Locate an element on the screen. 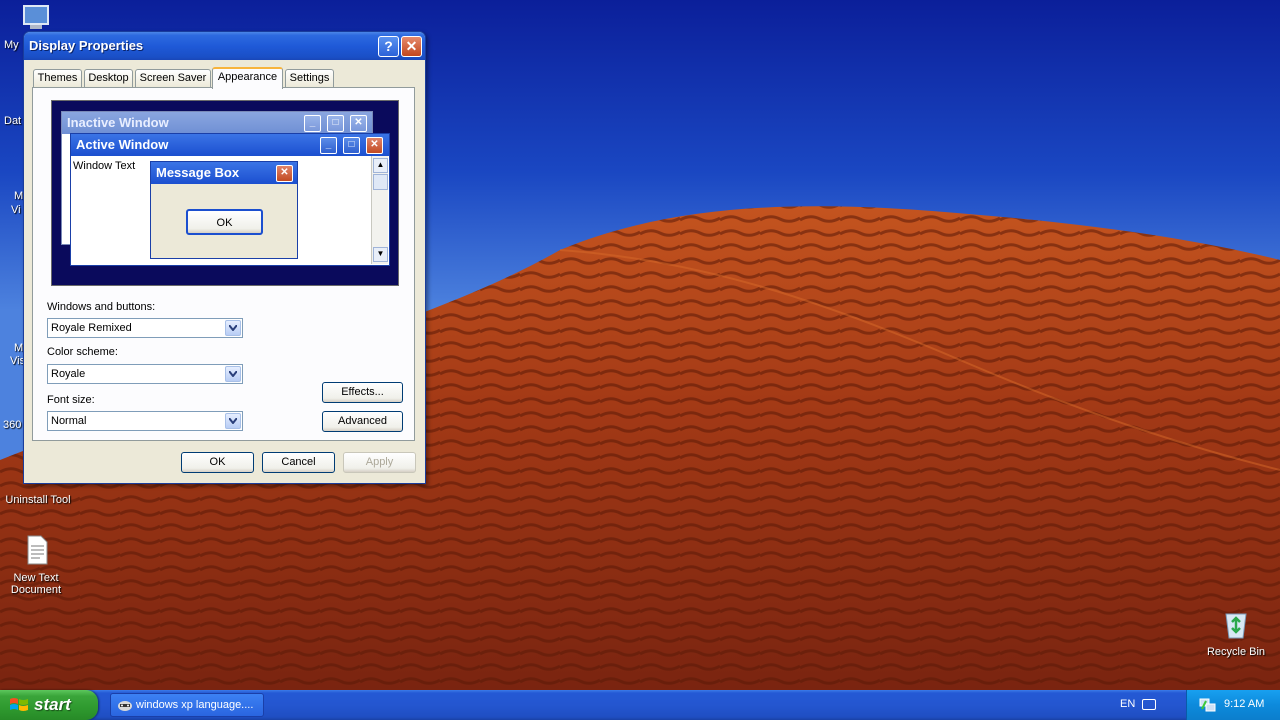 This screenshot has height=720, width=1280. taskbar: start windows xp language.... EN 9:12 AM is located at coordinates (640, 705).